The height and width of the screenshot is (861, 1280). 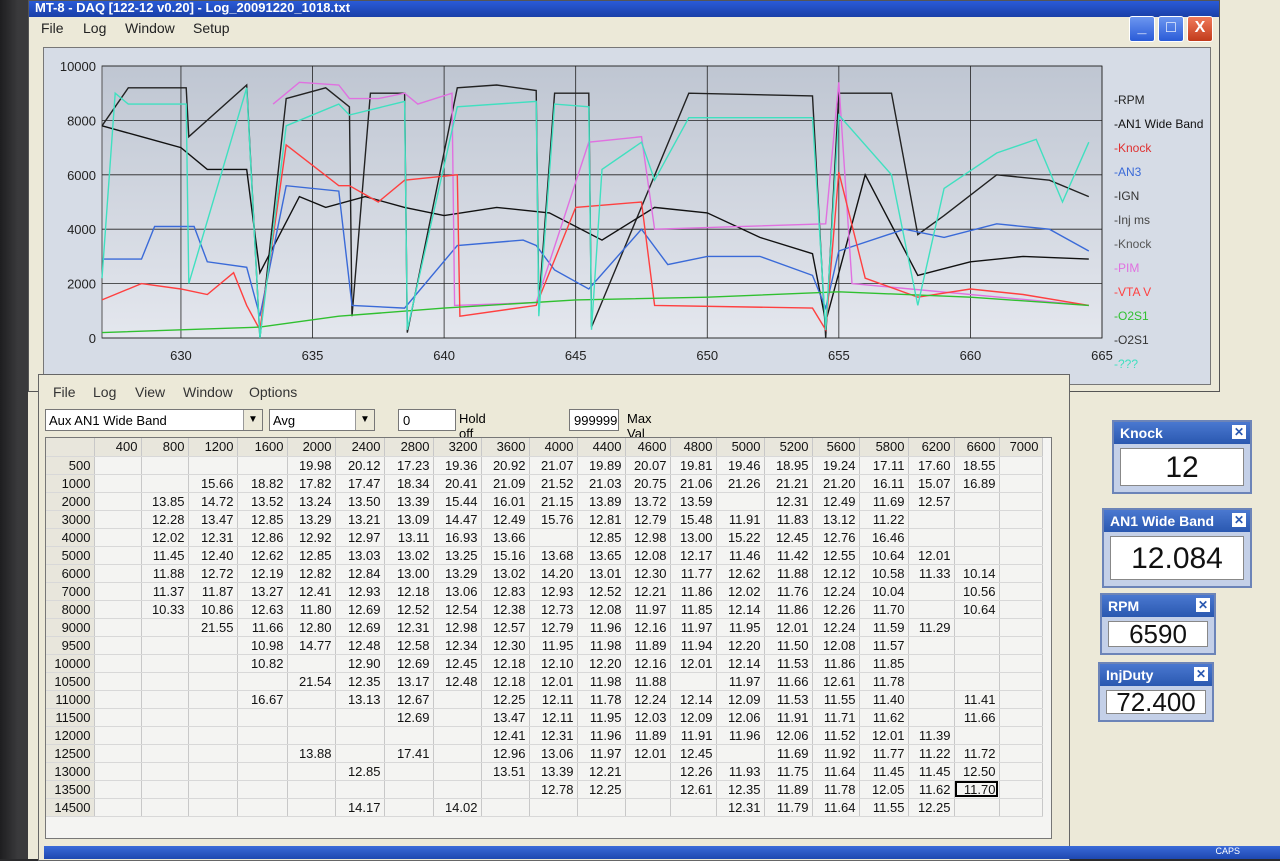 What do you see at coordinates (208, 392) in the screenshot?
I see `data-menu-window: Window` at bounding box center [208, 392].